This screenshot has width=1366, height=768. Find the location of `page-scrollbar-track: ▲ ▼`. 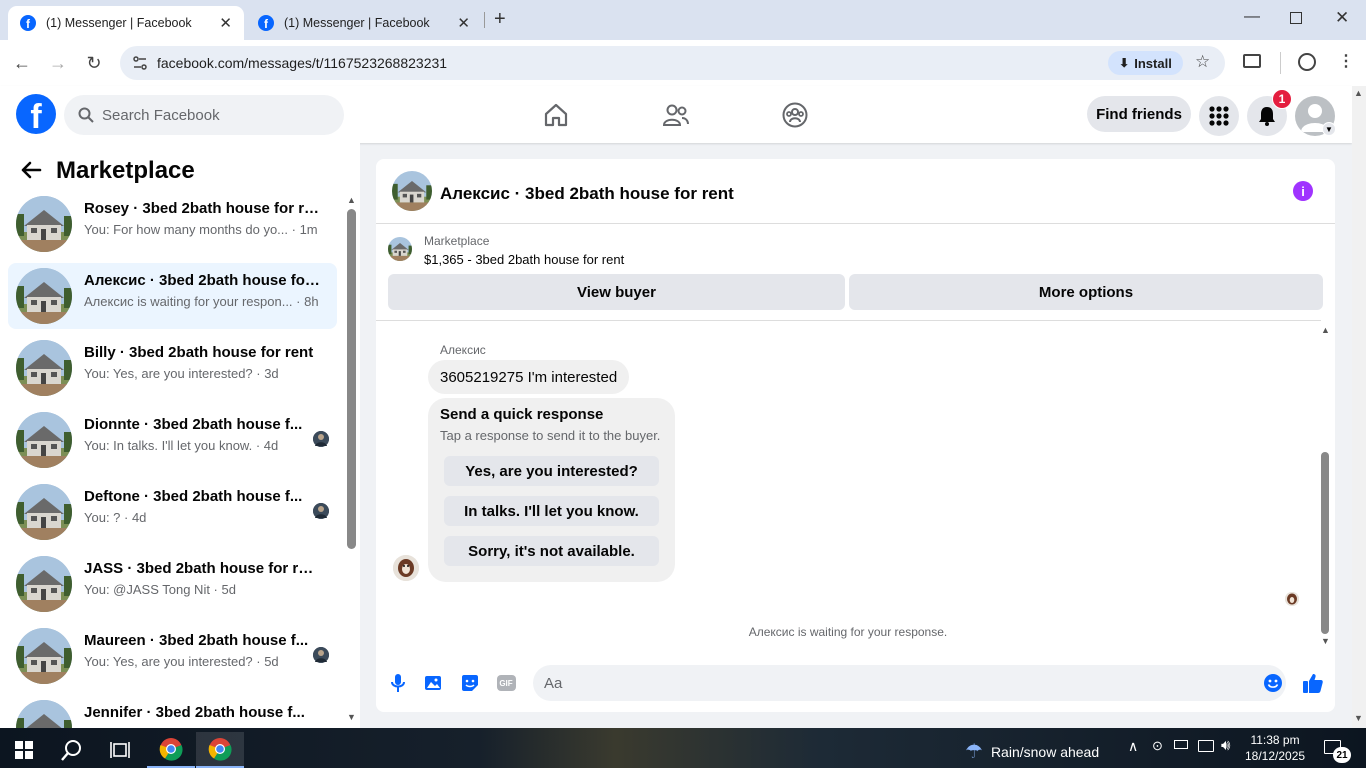

page-scrollbar-track: ▲ ▼ is located at coordinates (1359, 407).